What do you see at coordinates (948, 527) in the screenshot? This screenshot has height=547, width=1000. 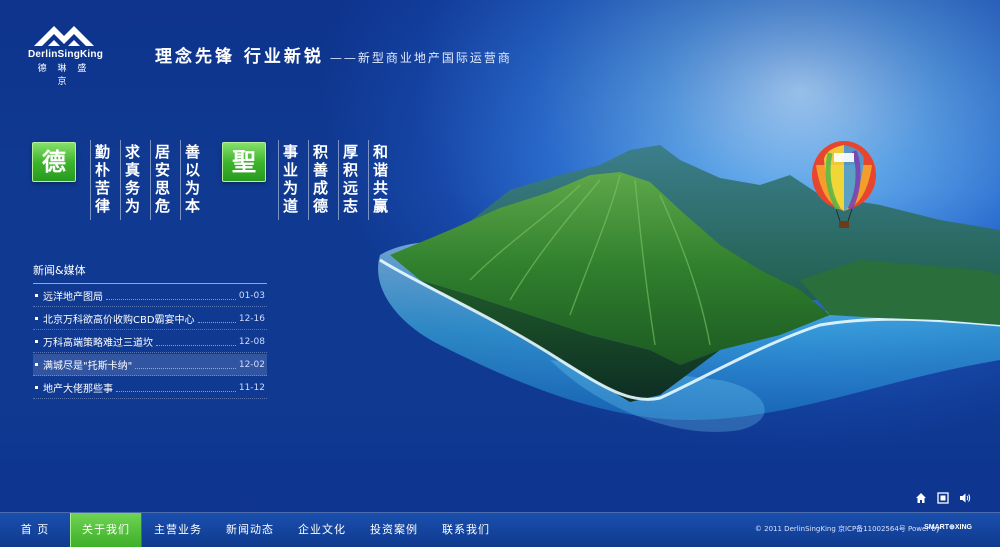 I see `footer-brand-logo: SMART⊕XING` at bounding box center [948, 527].